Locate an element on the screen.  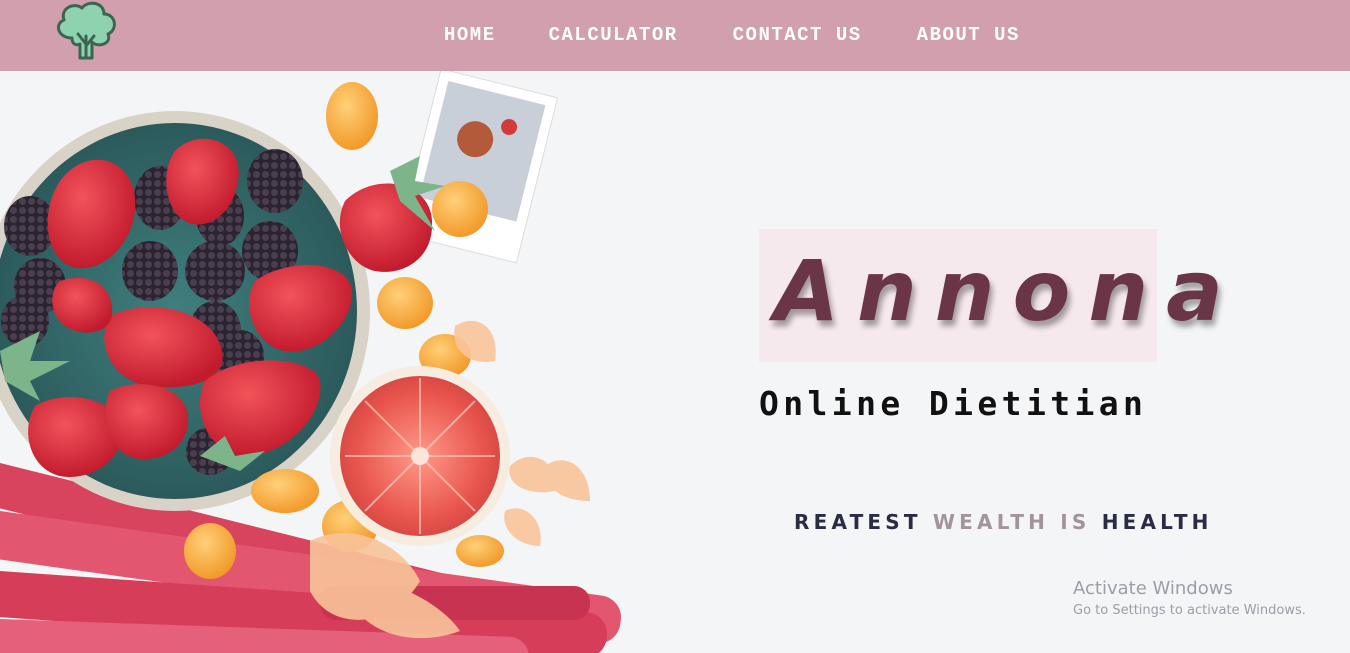
brand-title: Annona is located at coordinates (1007, 291).